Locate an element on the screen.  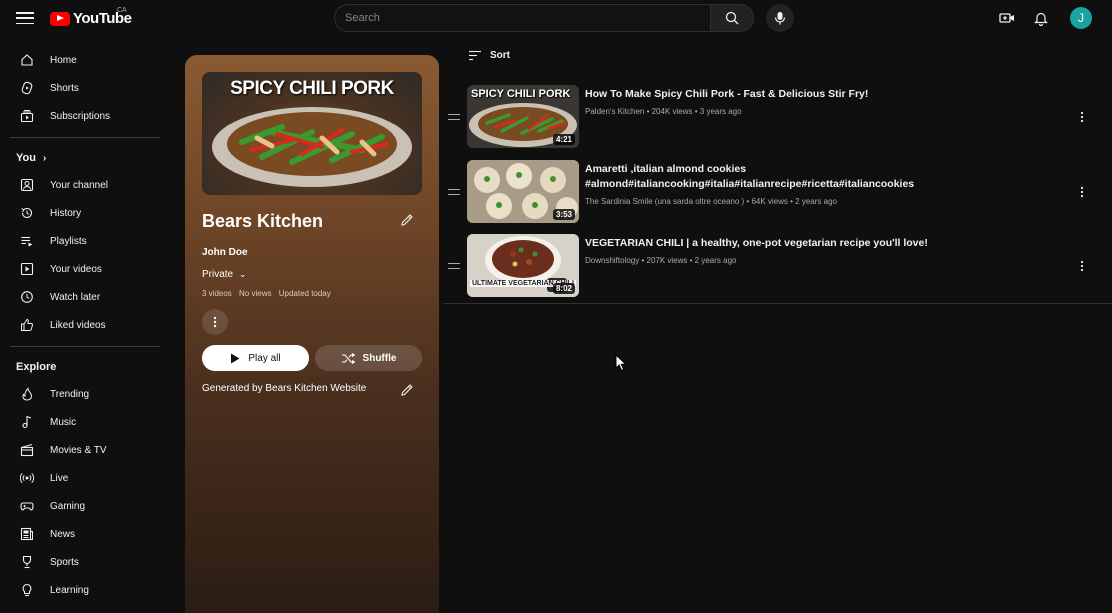
sidebar-item-gaming: Gaming is located at coordinates (85, 506).